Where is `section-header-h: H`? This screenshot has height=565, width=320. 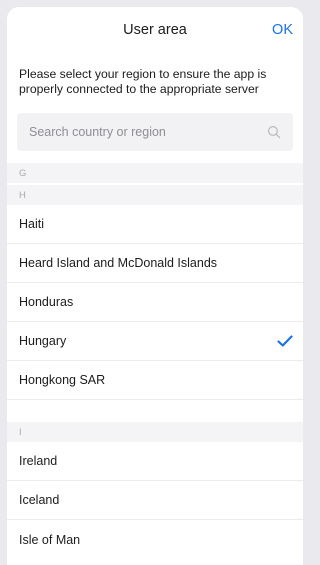 section-header-h: H is located at coordinates (155, 195).